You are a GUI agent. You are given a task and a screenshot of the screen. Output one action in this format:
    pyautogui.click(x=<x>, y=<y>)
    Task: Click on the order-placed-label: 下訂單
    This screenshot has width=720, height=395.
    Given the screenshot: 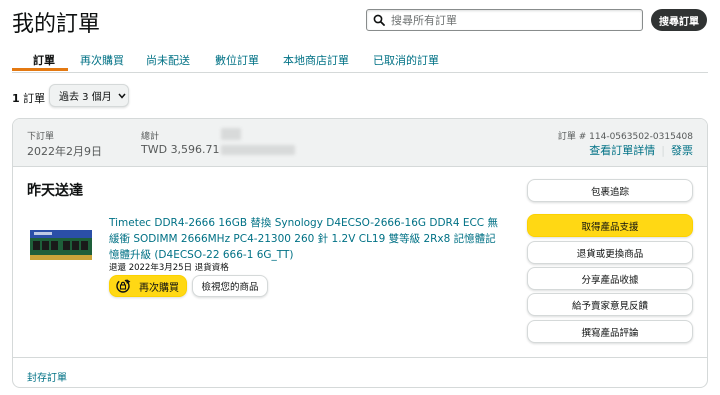 What is the action you would take?
    pyautogui.click(x=41, y=137)
    